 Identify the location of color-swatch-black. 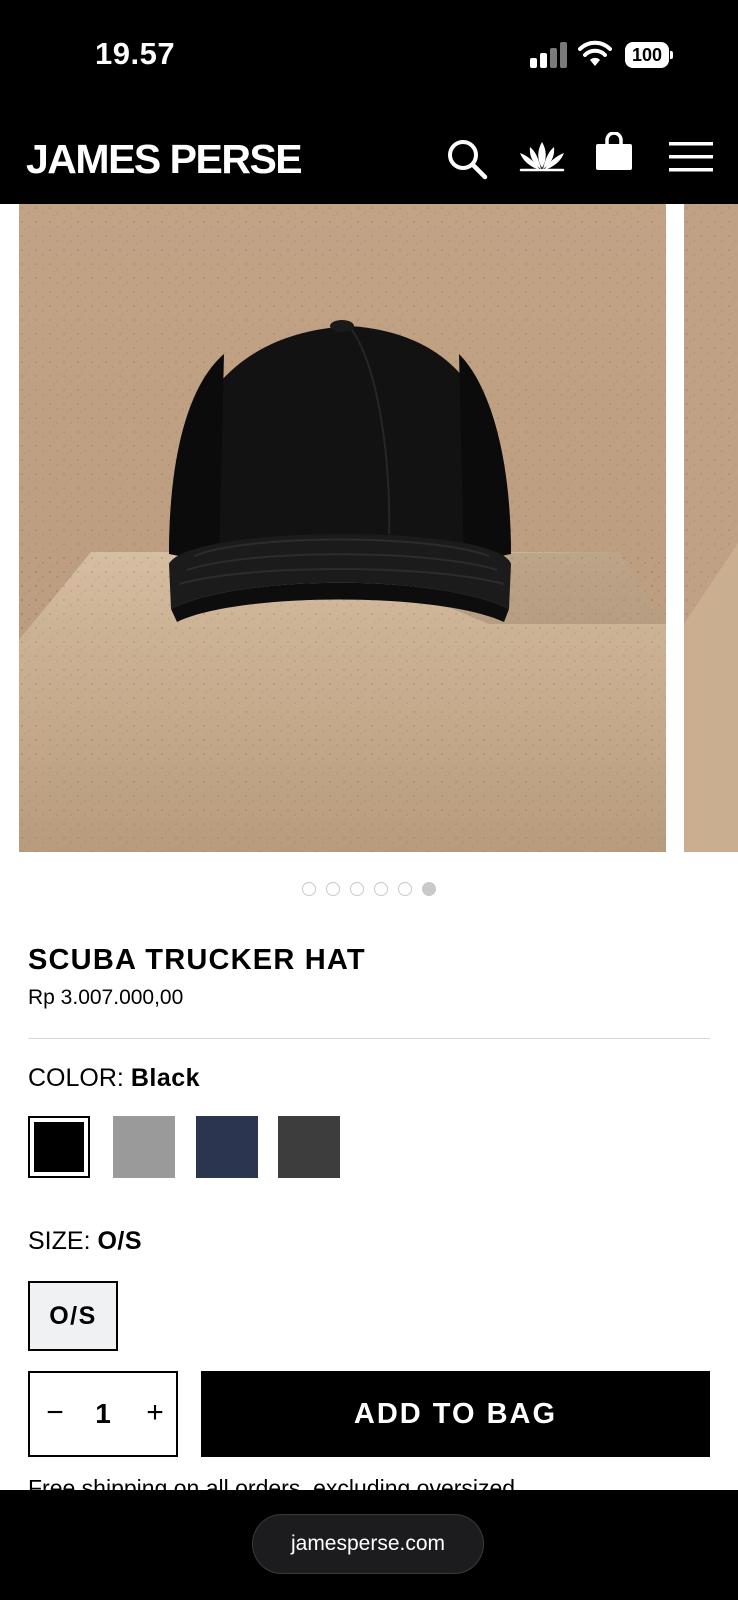
(59, 1147).